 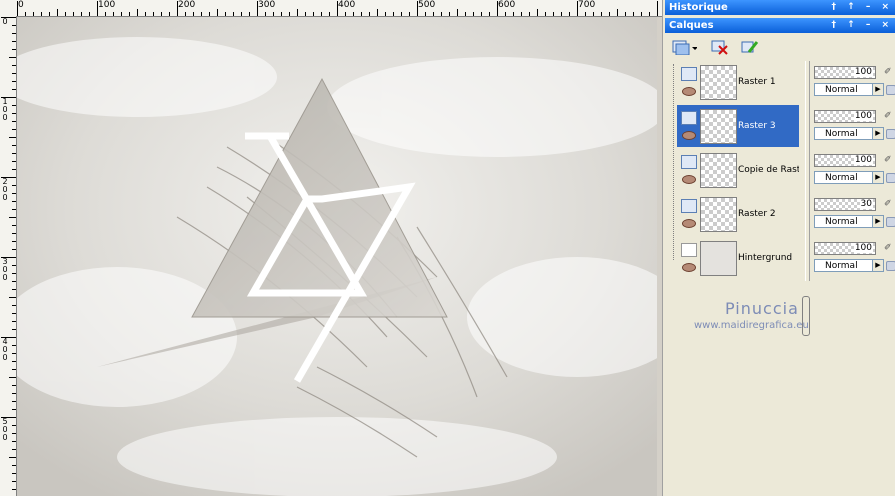 I want to click on layers-toolbar, so click(x=780, y=47).